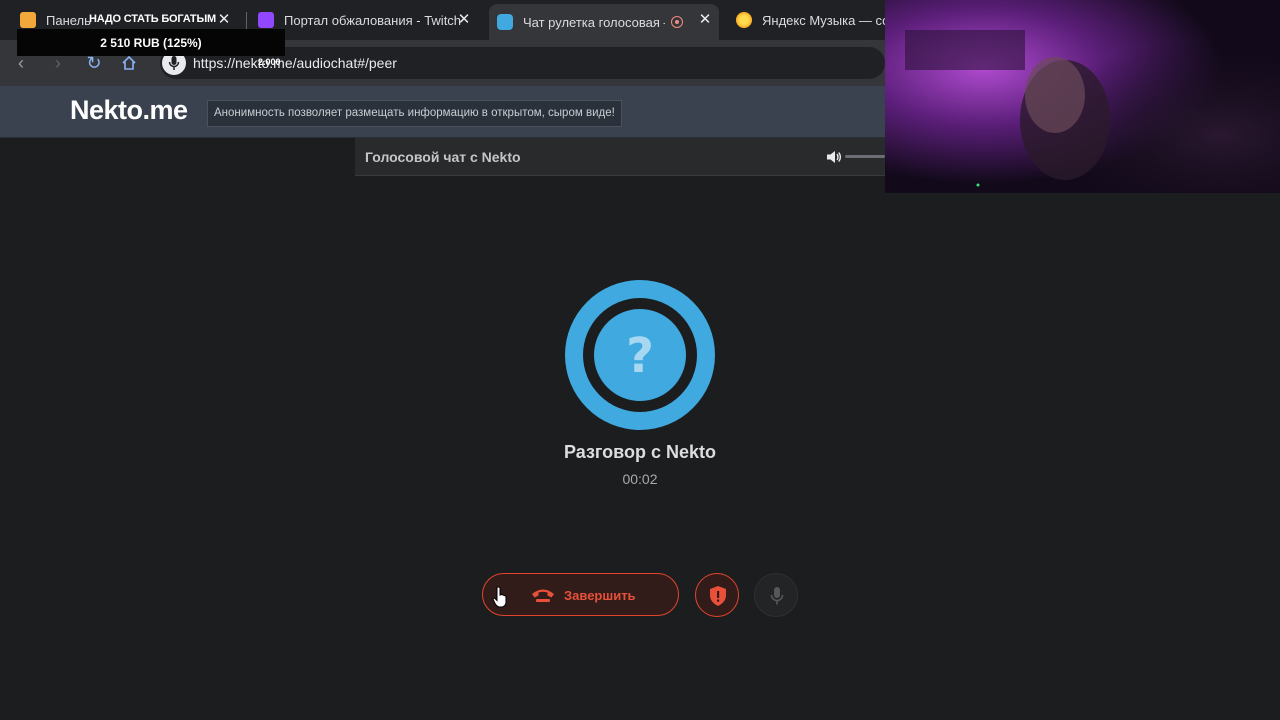  Describe the element at coordinates (443, 157) in the screenshot. I see `chat-title: Голосовой чат с Nekto` at that location.